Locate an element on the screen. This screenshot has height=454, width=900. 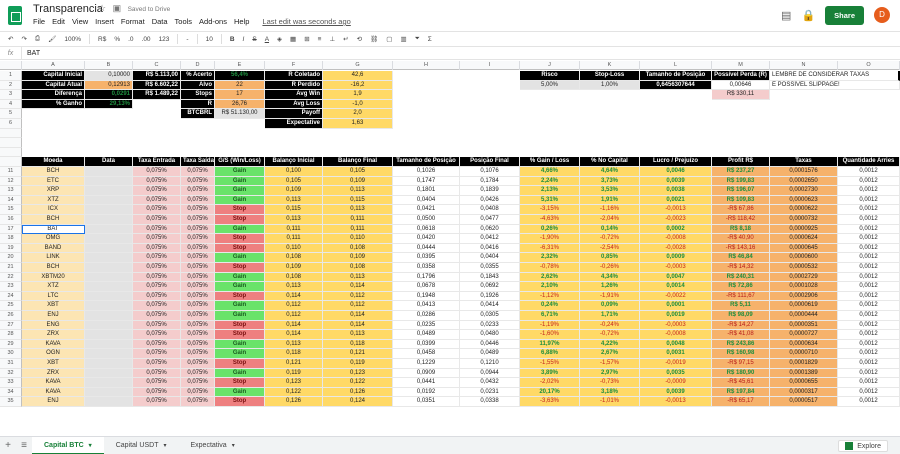
row-number: 30 is located at coordinates (11, 354).